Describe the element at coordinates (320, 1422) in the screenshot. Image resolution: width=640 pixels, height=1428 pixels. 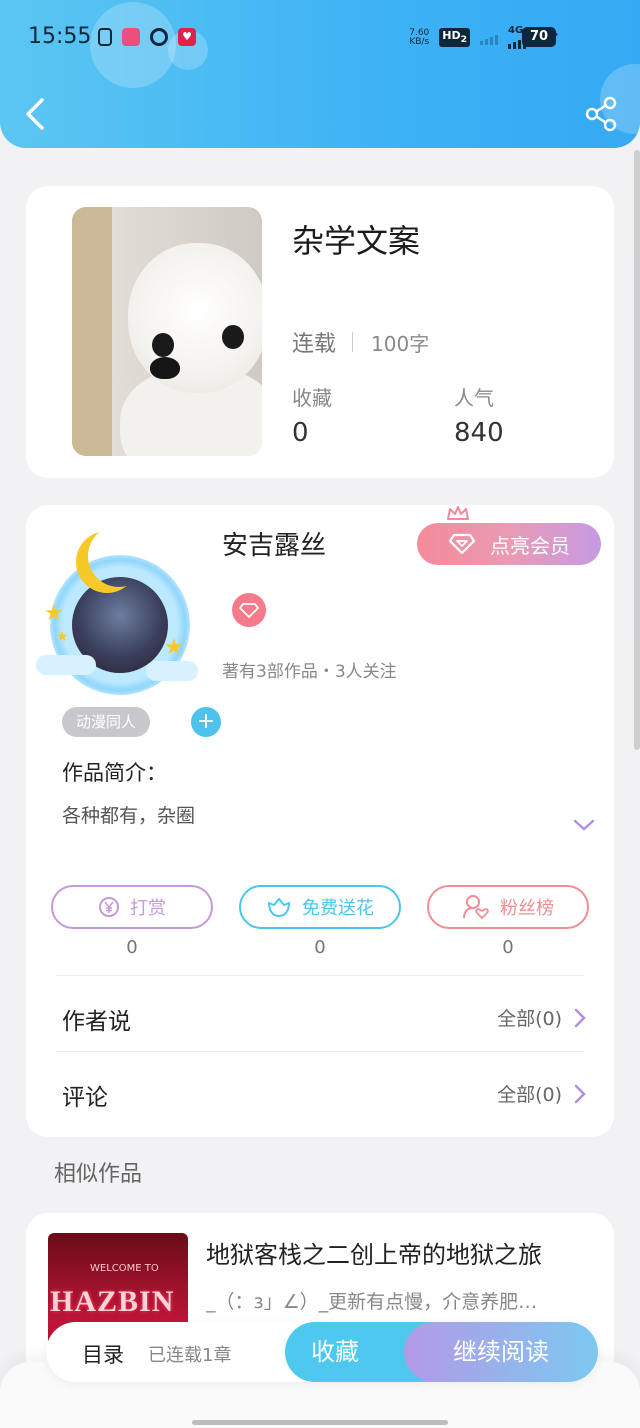
I see `home-indicator` at that location.